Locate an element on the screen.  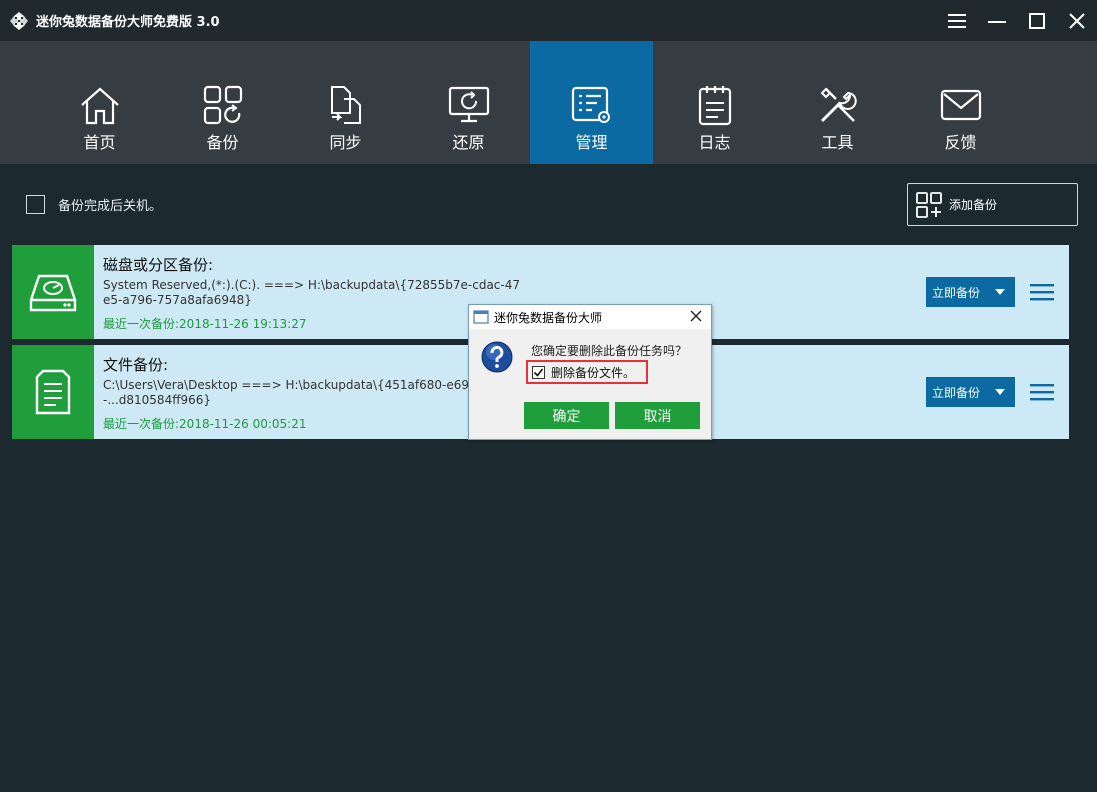
log-icon is located at coordinates (714, 106).